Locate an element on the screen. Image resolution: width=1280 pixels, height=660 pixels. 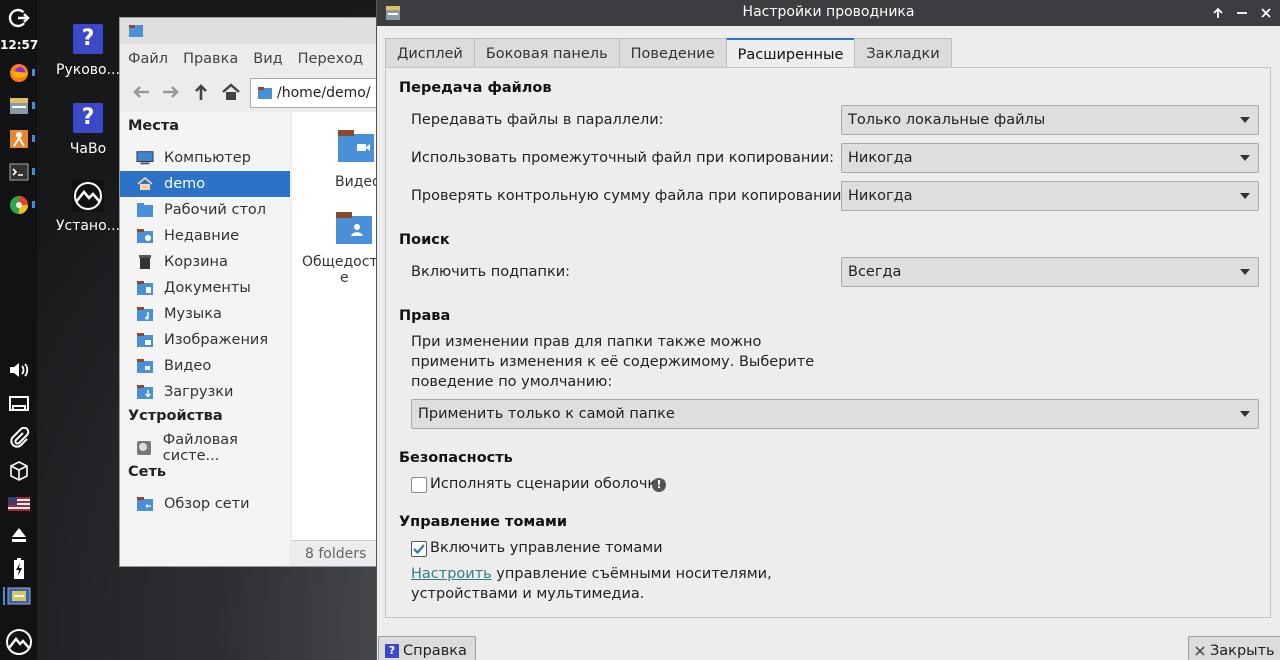
sidebar-item-documents: Документы is located at coordinates (205, 288).